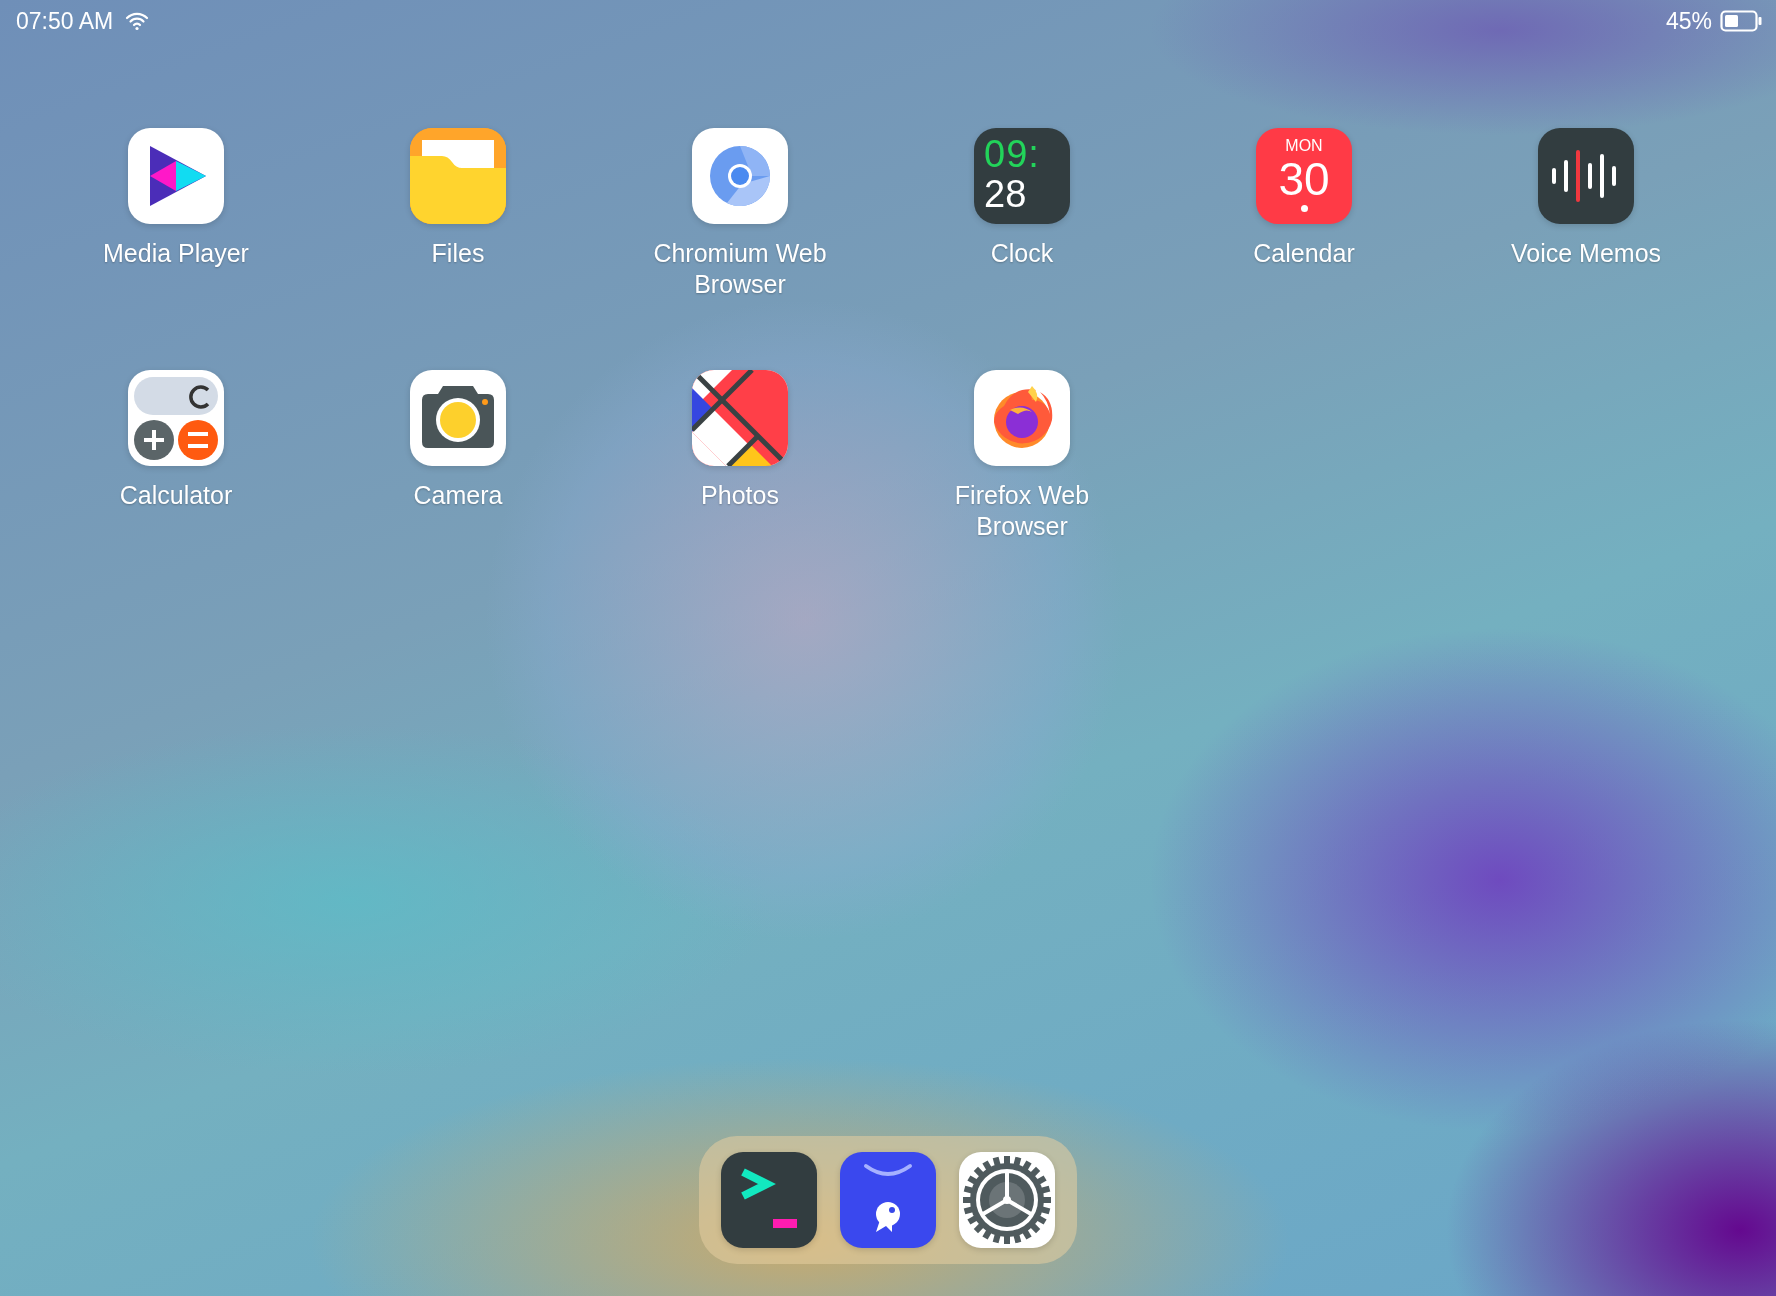 This screenshot has height=1296, width=1776. What do you see at coordinates (1586, 253) in the screenshot?
I see `app-label: Voice Memos` at bounding box center [1586, 253].